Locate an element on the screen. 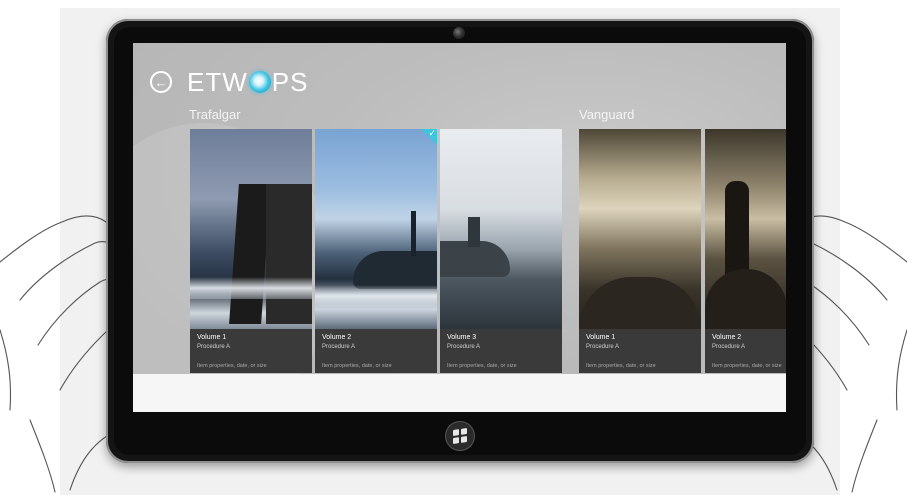 The width and height of the screenshot is (907, 495). back-arrow-icon: ← is located at coordinates (161, 82).